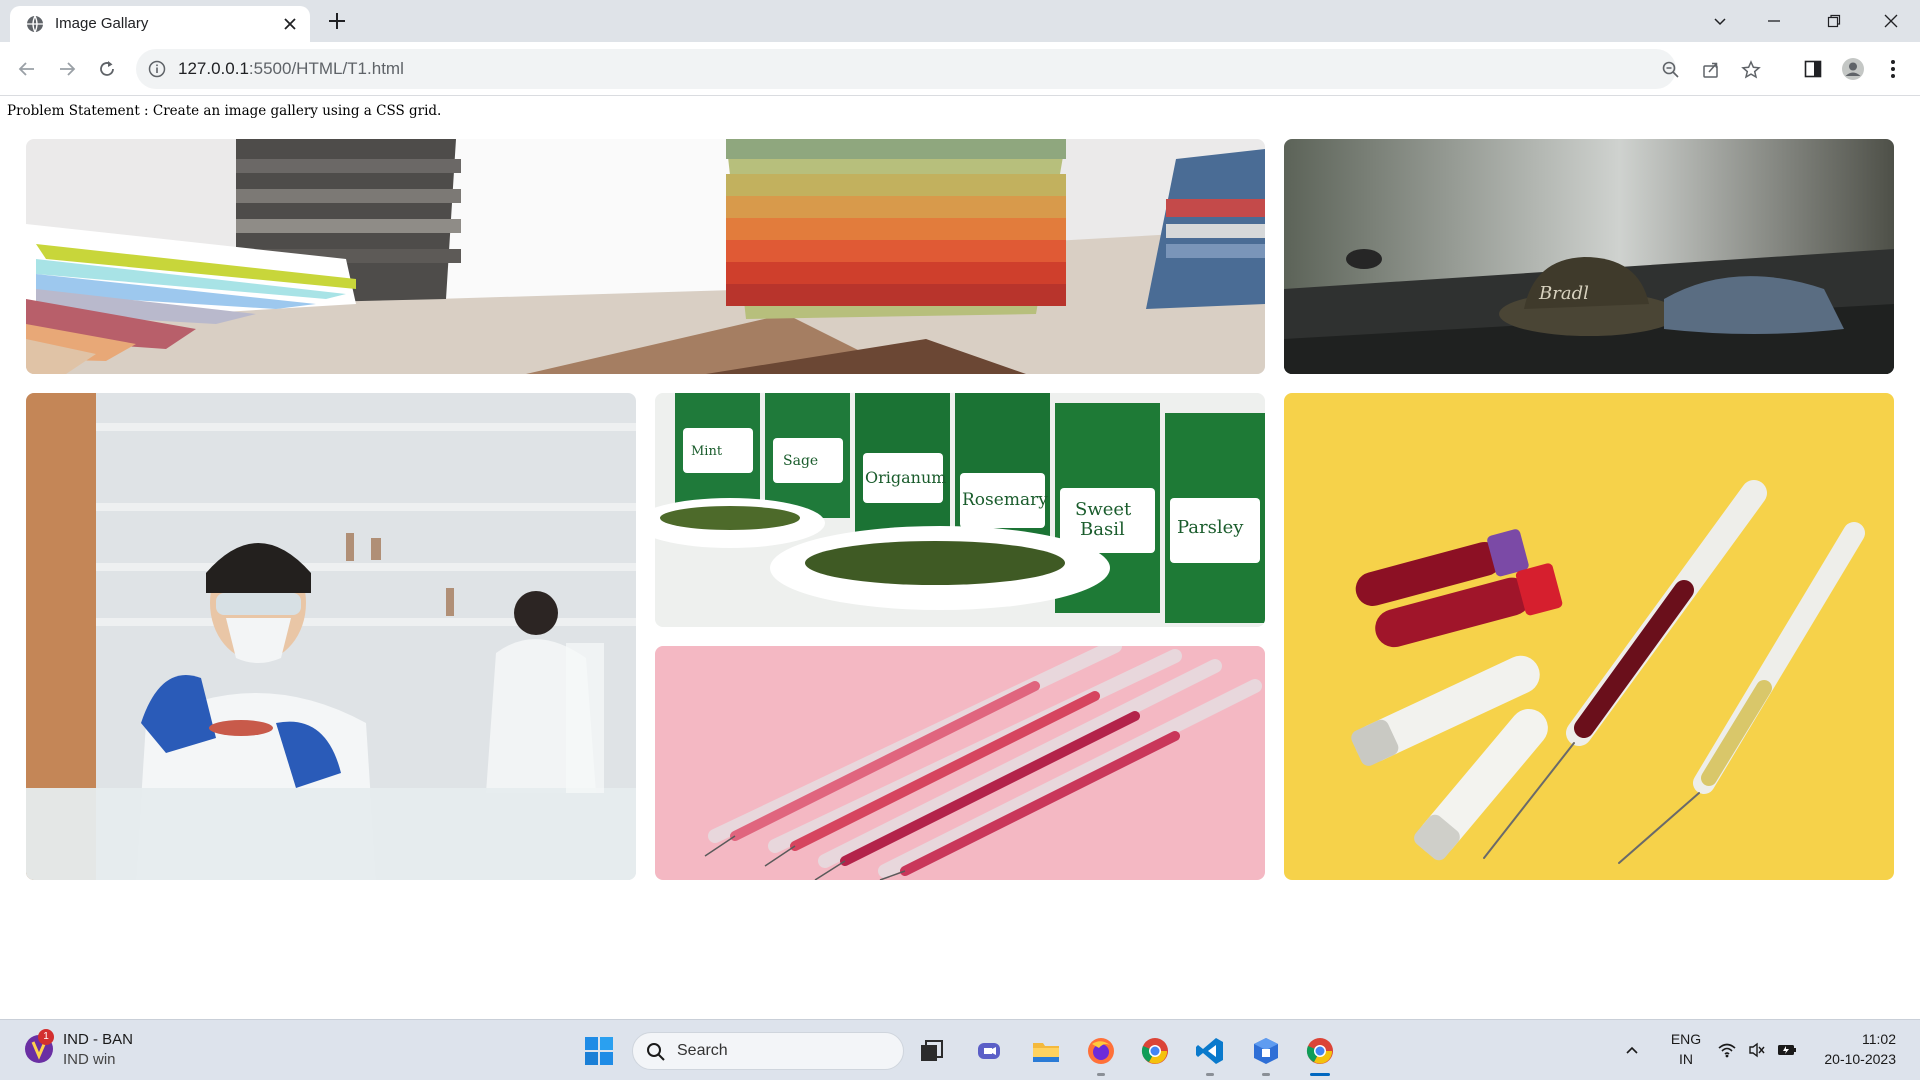 The image size is (1920, 1080). I want to click on spice-label-rosemary: Rosemary, so click(1005, 500).